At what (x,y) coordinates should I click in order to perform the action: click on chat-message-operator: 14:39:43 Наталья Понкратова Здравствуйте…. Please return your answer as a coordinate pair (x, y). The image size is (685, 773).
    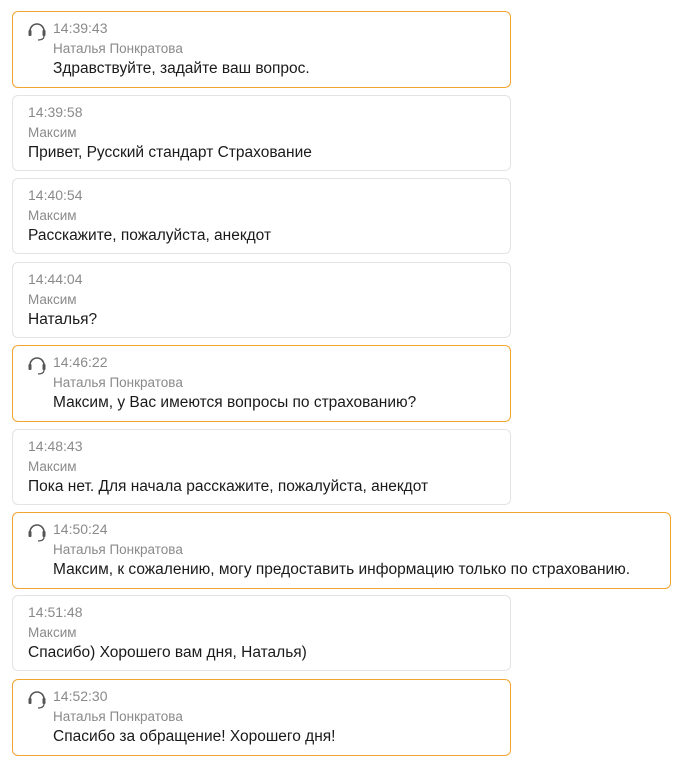
    Looking at the image, I should click on (261, 49).